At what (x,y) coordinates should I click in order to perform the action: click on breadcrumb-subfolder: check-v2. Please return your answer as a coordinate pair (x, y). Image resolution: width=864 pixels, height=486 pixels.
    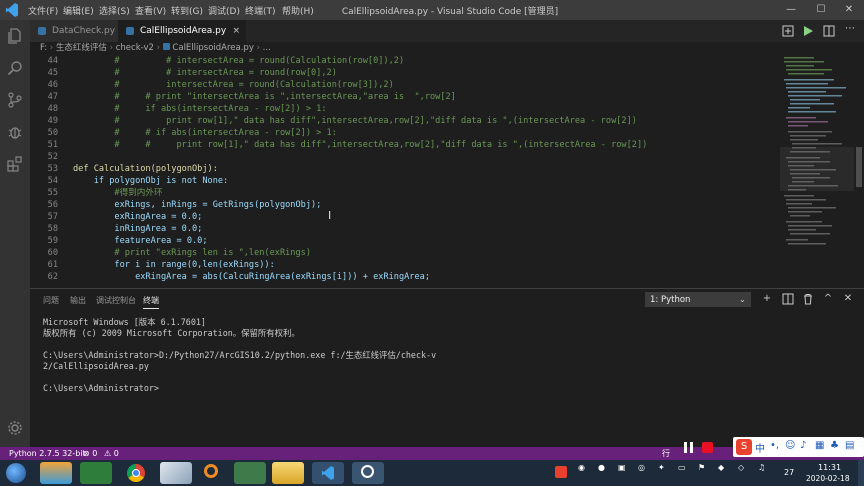
    Looking at the image, I should click on (135, 48).